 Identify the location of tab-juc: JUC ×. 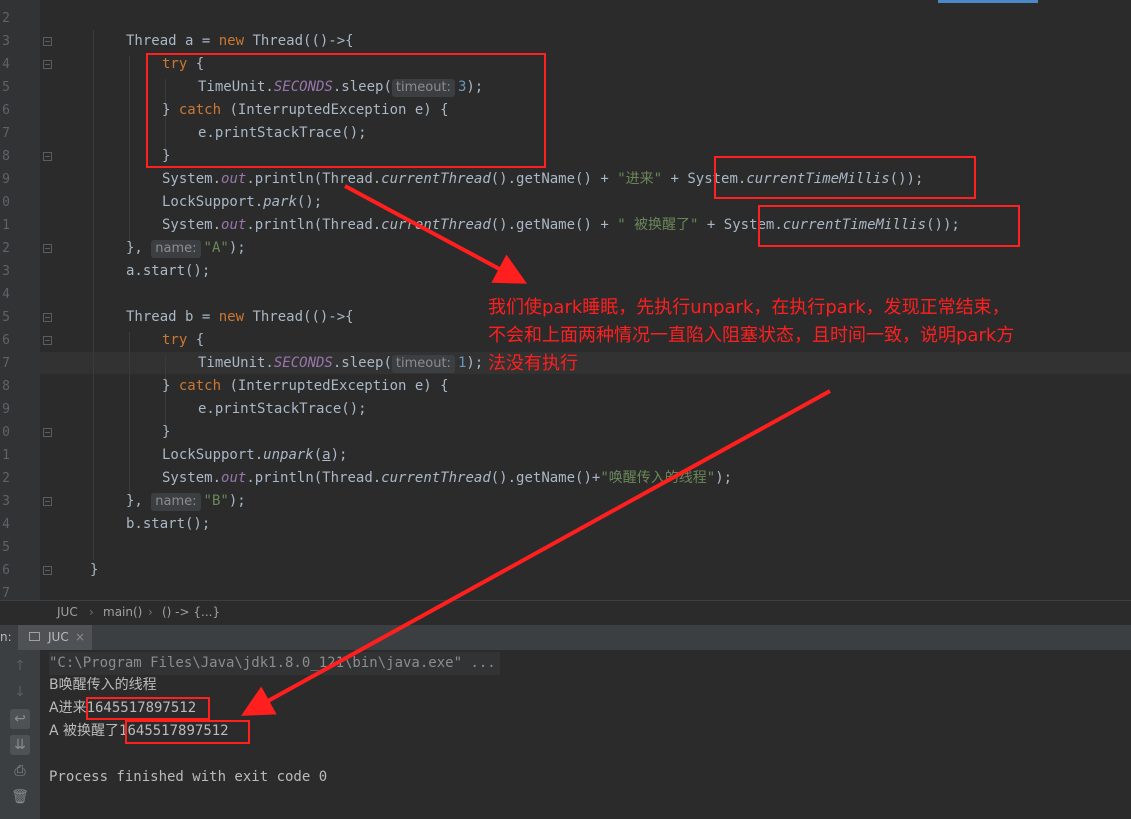
(55, 637).